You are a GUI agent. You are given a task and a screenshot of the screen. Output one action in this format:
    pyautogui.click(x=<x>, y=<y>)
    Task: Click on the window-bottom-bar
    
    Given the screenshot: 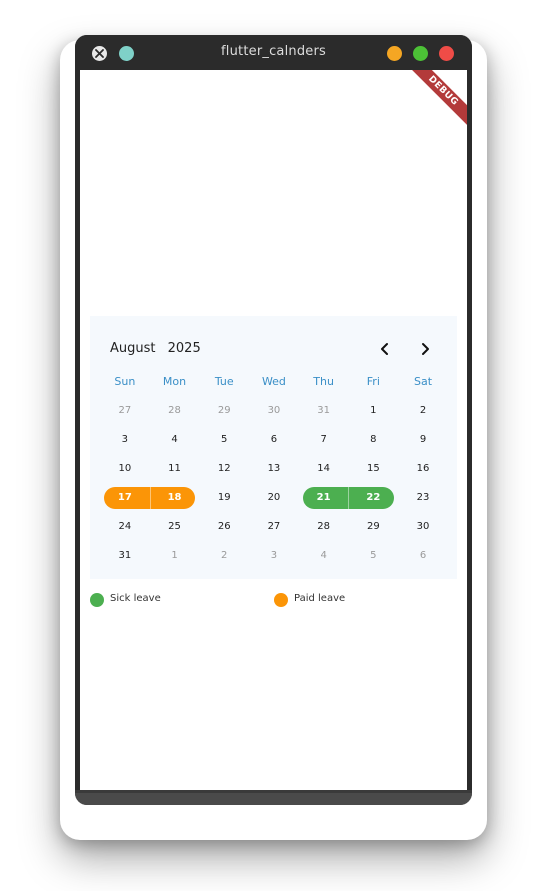 What is the action you would take?
    pyautogui.click(x=273, y=797)
    